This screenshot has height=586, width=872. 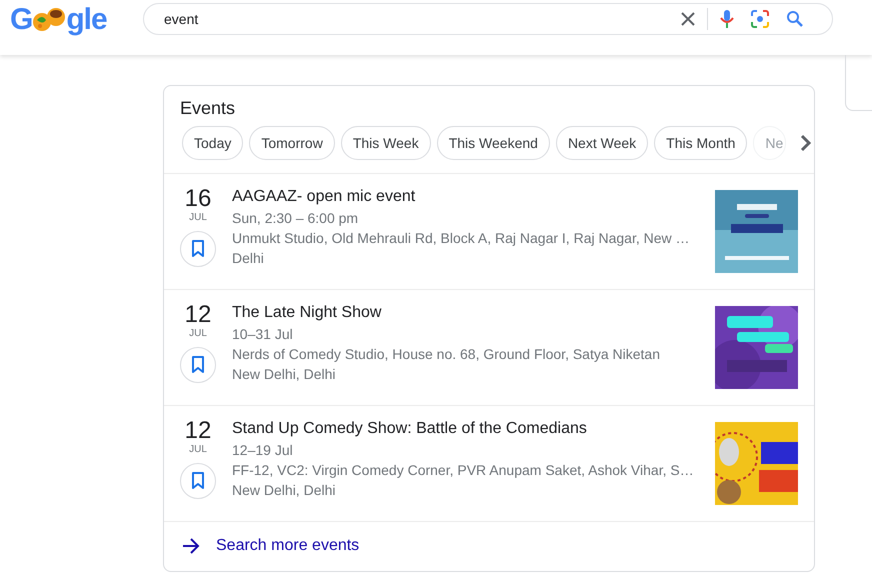 What do you see at coordinates (296, 218) in the screenshot?
I see `event-date: Sun, 2:30 – 6:00 pm` at bounding box center [296, 218].